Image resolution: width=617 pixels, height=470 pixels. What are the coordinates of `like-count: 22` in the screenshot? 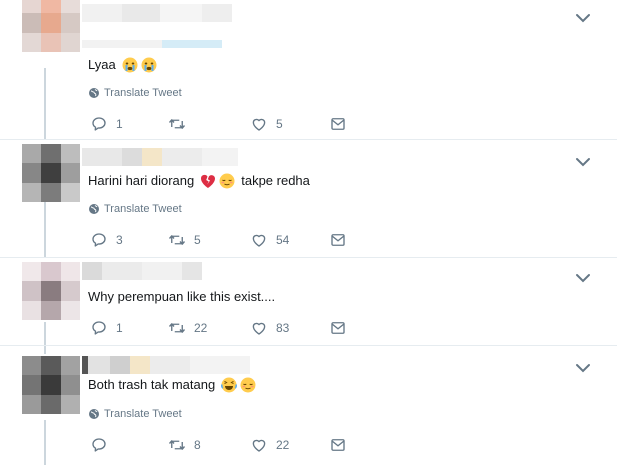 It's located at (283, 445).